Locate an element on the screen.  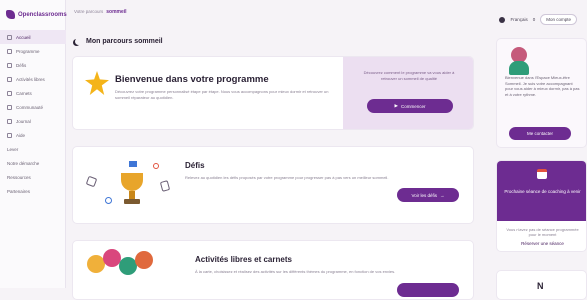
session-title: Prochaine séance de coaching à venir is located at coordinates (542, 191).